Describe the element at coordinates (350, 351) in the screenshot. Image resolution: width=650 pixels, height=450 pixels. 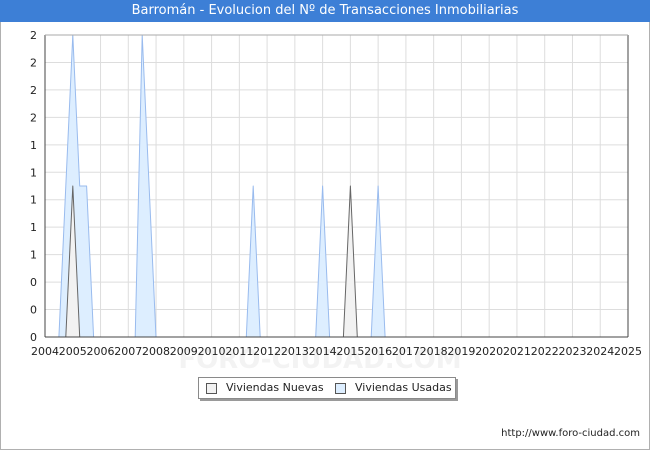
I see `x-tick-label: 2015` at that location.